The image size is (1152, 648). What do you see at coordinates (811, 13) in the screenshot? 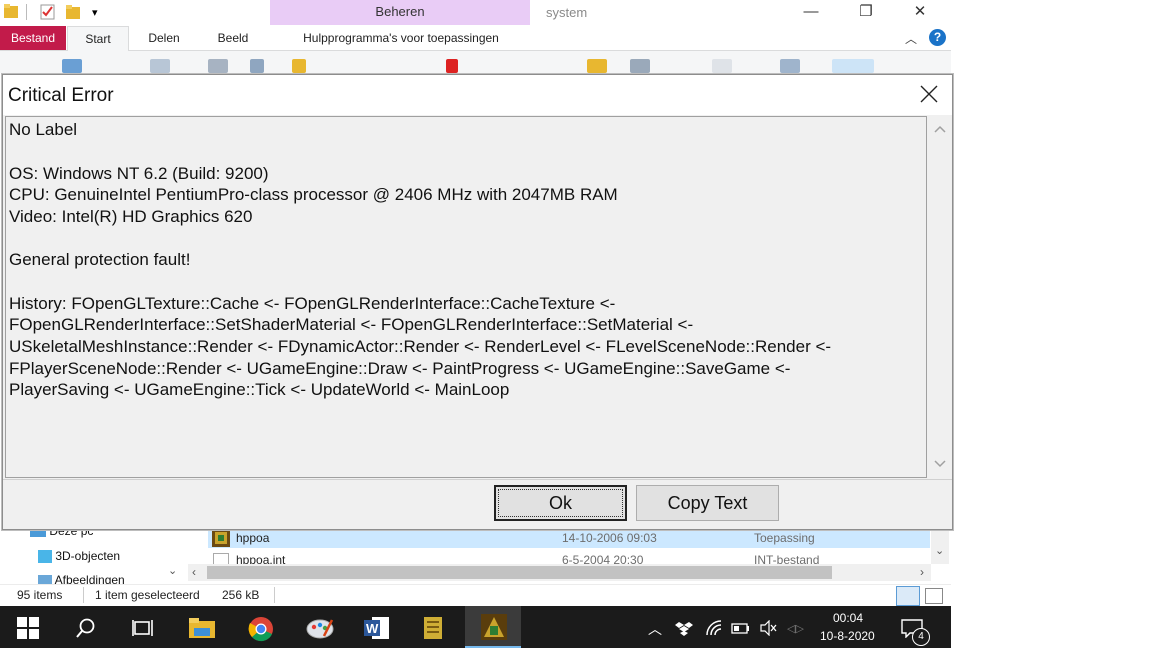
I see `minimize-button: —` at bounding box center [811, 13].